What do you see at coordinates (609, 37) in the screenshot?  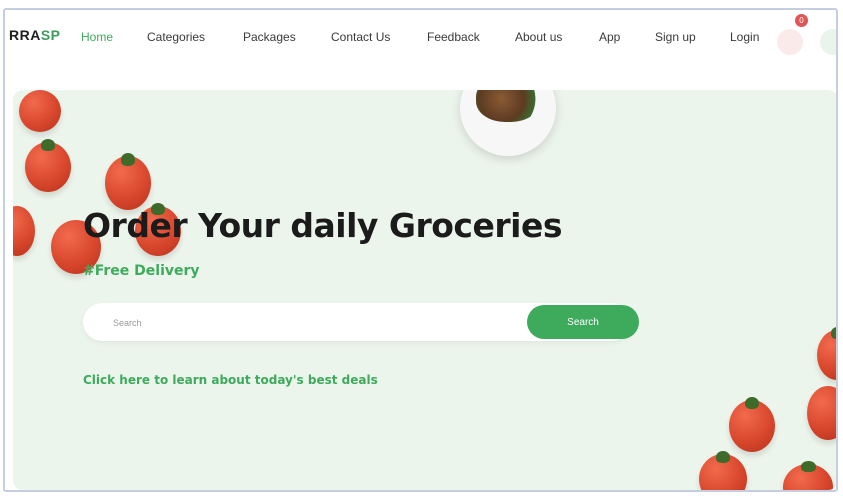 I see `nav-app: App` at bounding box center [609, 37].